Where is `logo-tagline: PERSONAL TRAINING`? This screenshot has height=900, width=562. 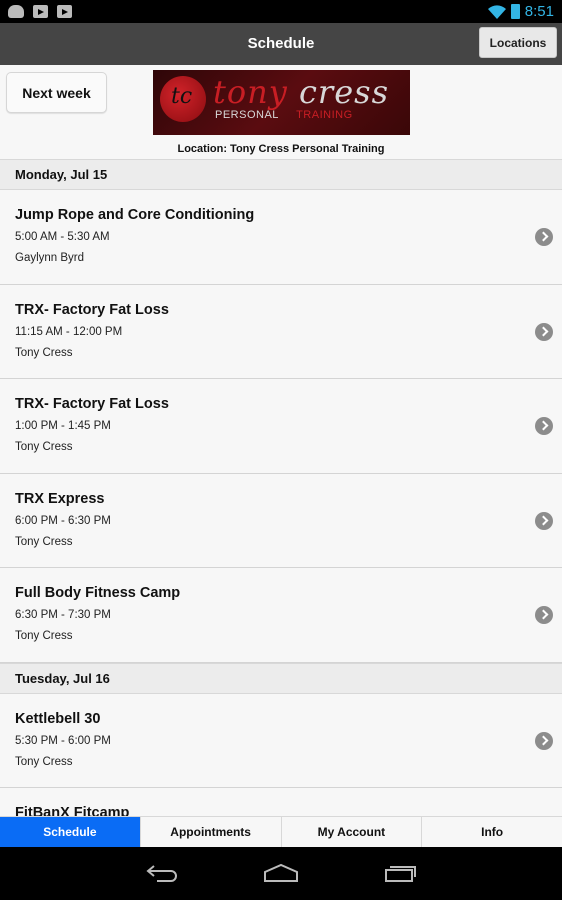 logo-tagline: PERSONAL TRAINING is located at coordinates (284, 115).